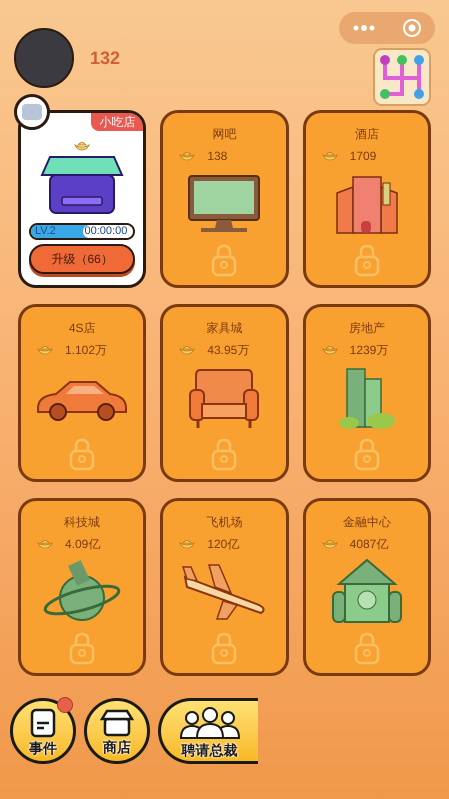  Describe the element at coordinates (209, 723) in the screenshot. I see `people-icon` at that location.